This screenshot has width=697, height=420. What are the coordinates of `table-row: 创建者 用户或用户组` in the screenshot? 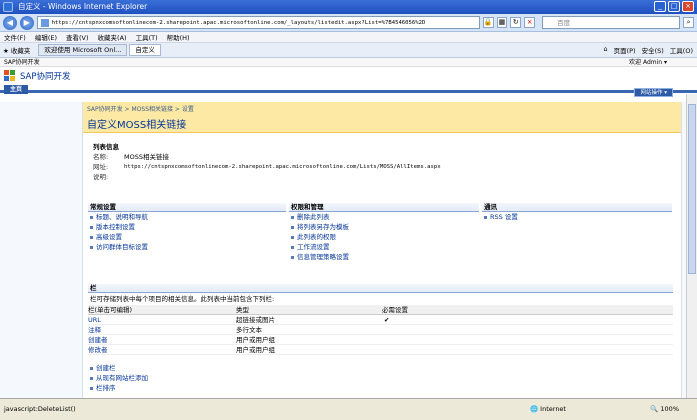 It's located at (380, 340).